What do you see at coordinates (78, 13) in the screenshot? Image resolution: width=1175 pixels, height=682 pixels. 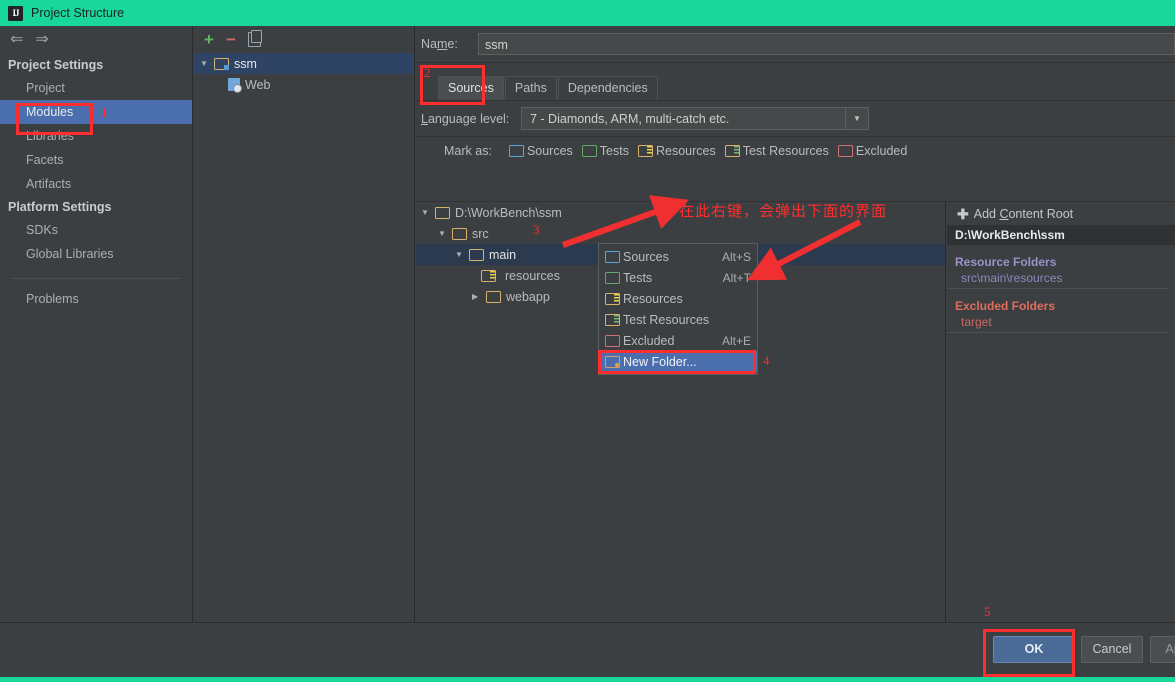 I see `window-title: Project Structure` at bounding box center [78, 13].